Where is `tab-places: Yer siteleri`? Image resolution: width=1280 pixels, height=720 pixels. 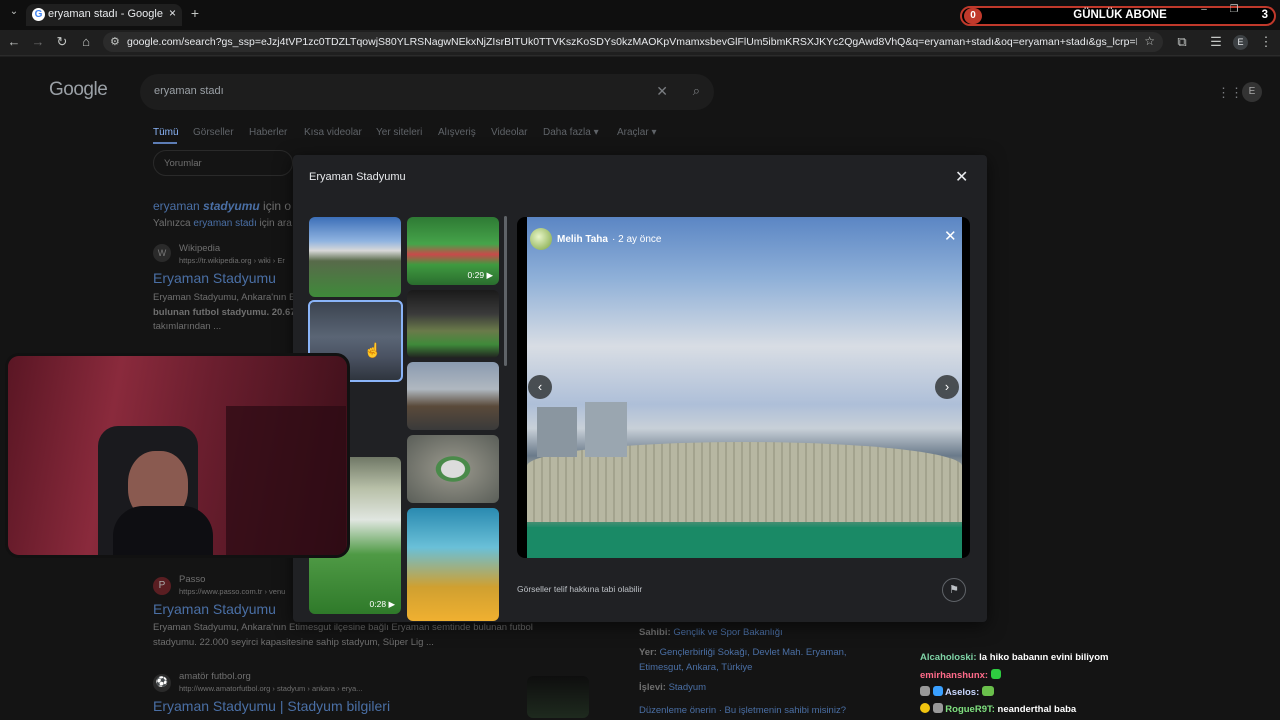
tab-places: Yer siteleri is located at coordinates (399, 132).